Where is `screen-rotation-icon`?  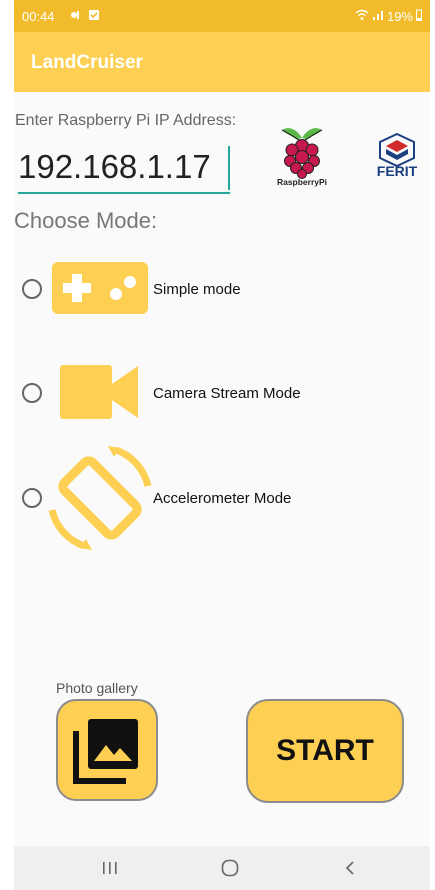
screen-rotation-icon is located at coordinates (100, 498).